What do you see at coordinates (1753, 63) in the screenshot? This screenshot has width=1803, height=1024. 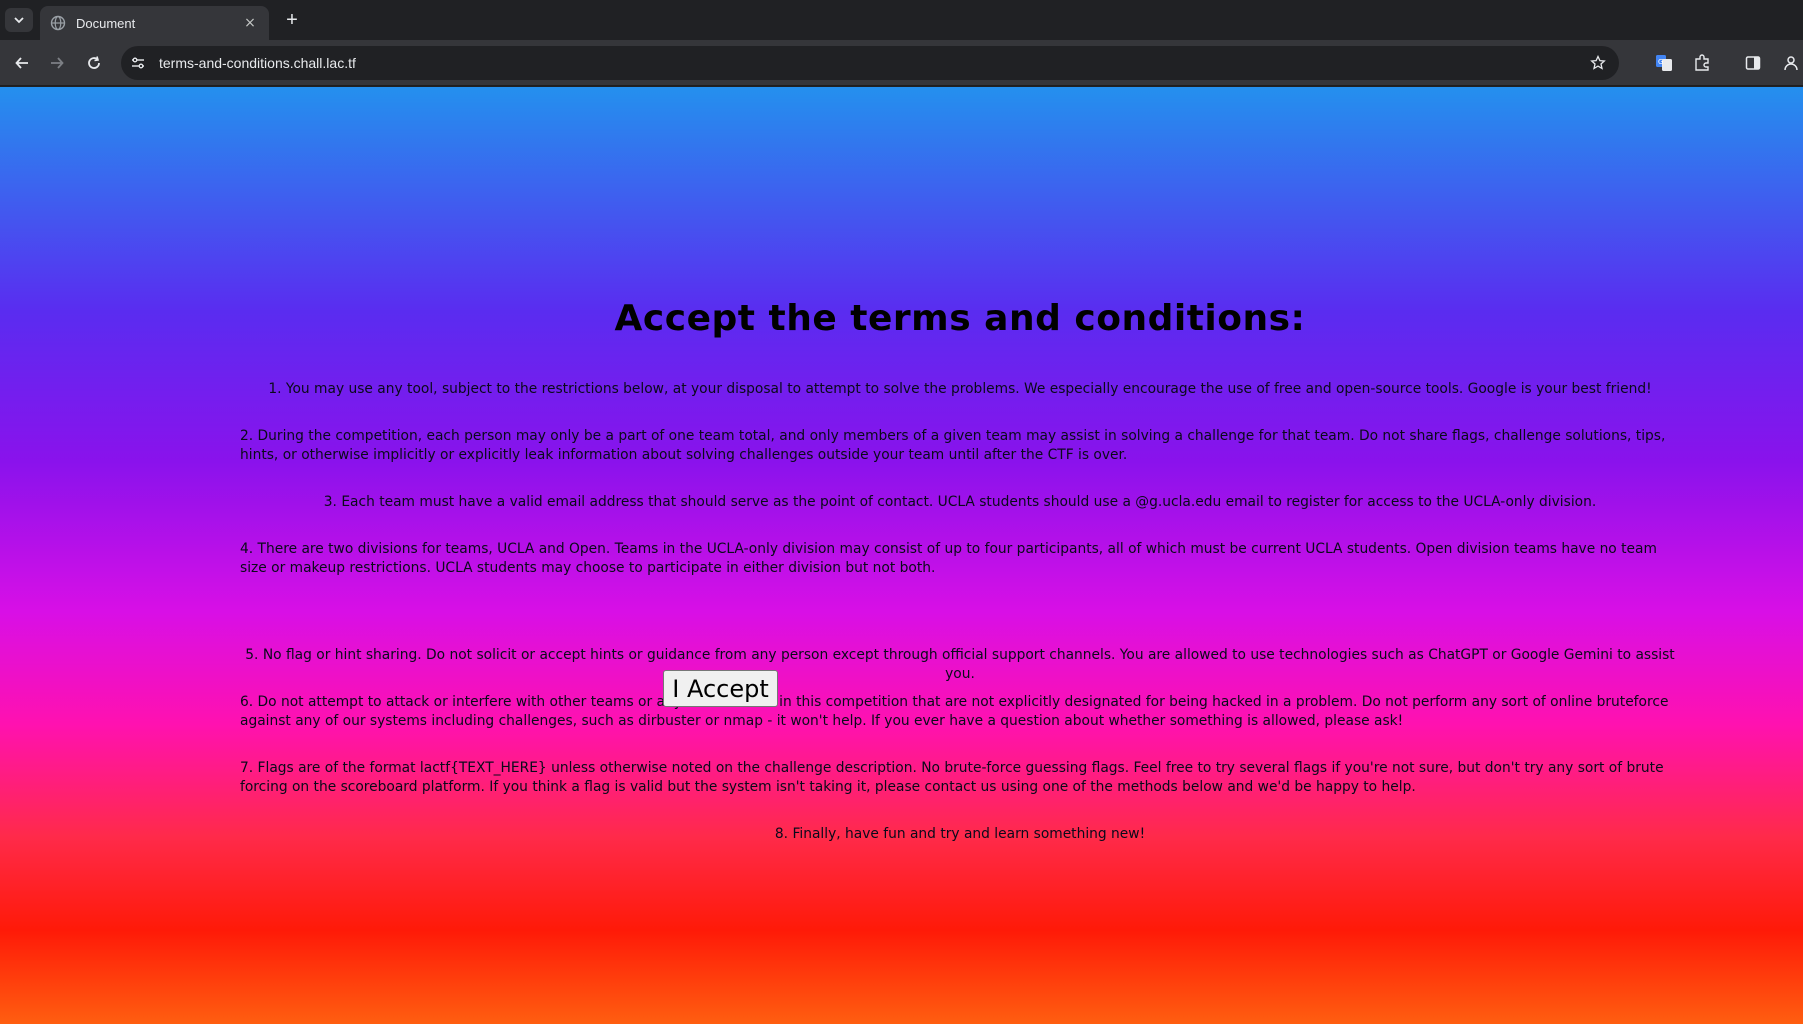 I see `side-panel-icon` at bounding box center [1753, 63].